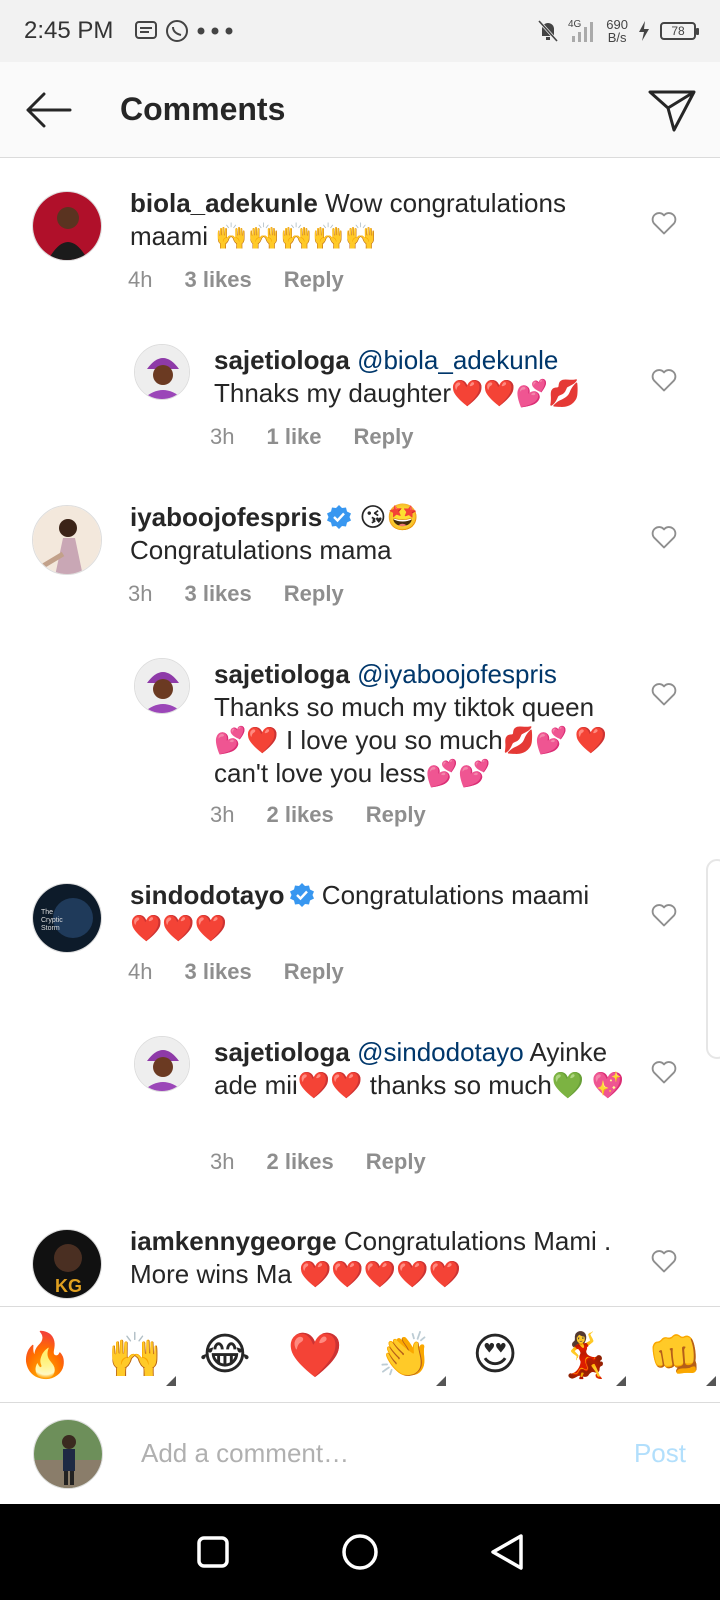  Describe the element at coordinates (261, 550) in the screenshot. I see `comment-content: Congratulations mama` at that location.